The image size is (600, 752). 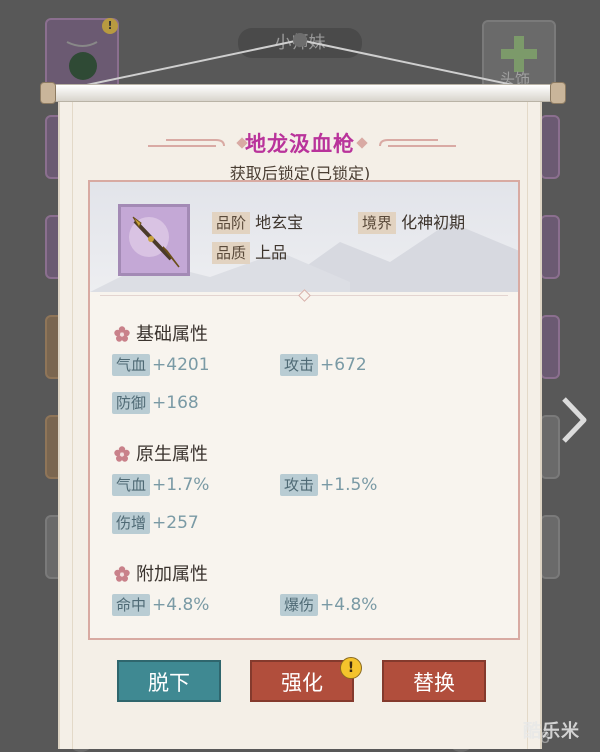 What do you see at coordinates (343, 365) in the screenshot?
I see `stat-value: +672` at bounding box center [343, 365].